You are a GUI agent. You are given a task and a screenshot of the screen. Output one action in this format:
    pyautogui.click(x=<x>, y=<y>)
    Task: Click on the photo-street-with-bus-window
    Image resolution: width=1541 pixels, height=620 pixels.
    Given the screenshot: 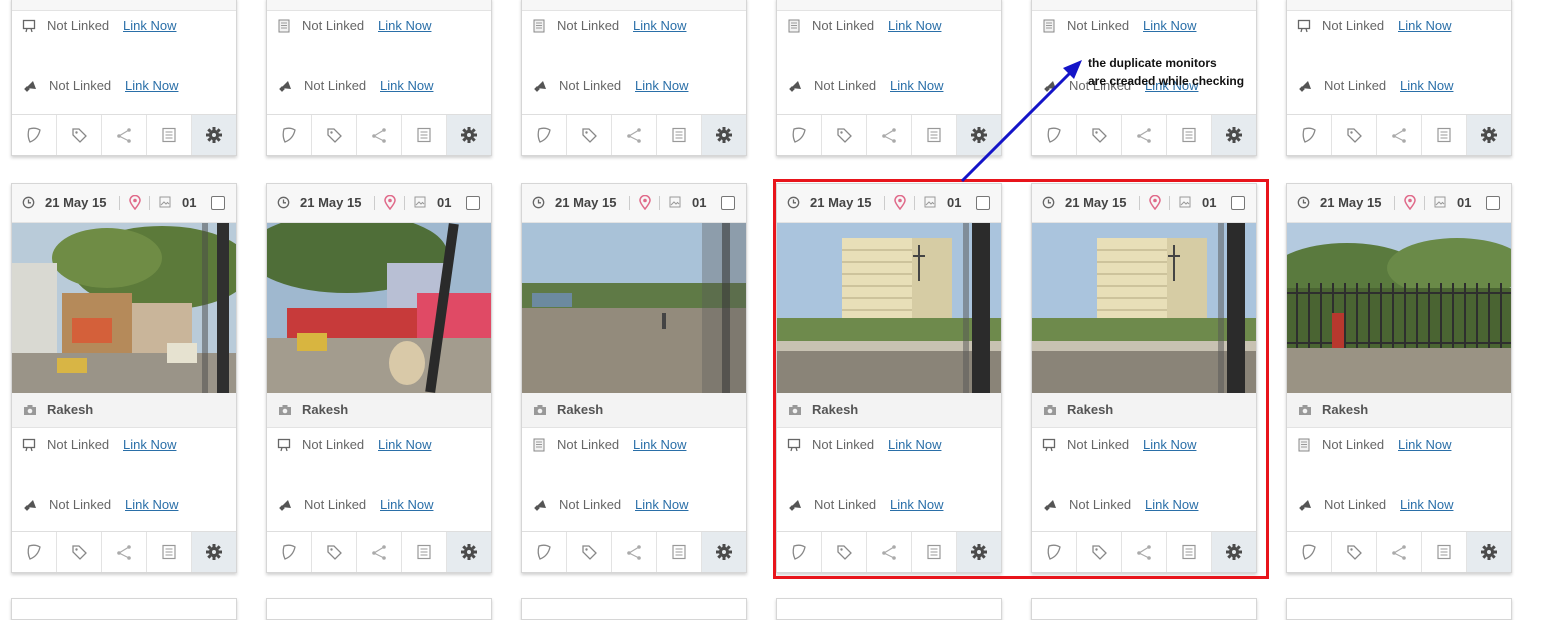 What is the action you would take?
    pyautogui.click(x=379, y=308)
    